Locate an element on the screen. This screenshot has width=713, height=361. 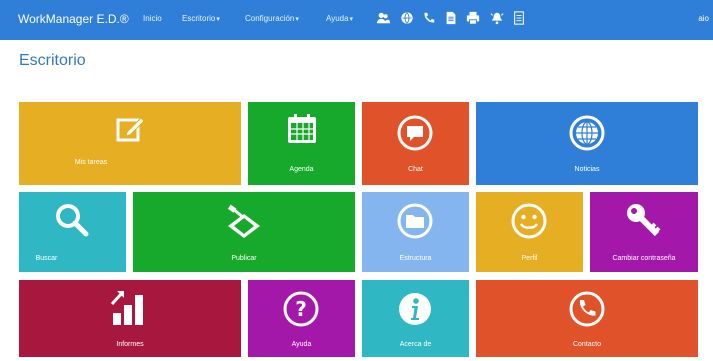
tile-label: Acerca de is located at coordinates (415, 344).